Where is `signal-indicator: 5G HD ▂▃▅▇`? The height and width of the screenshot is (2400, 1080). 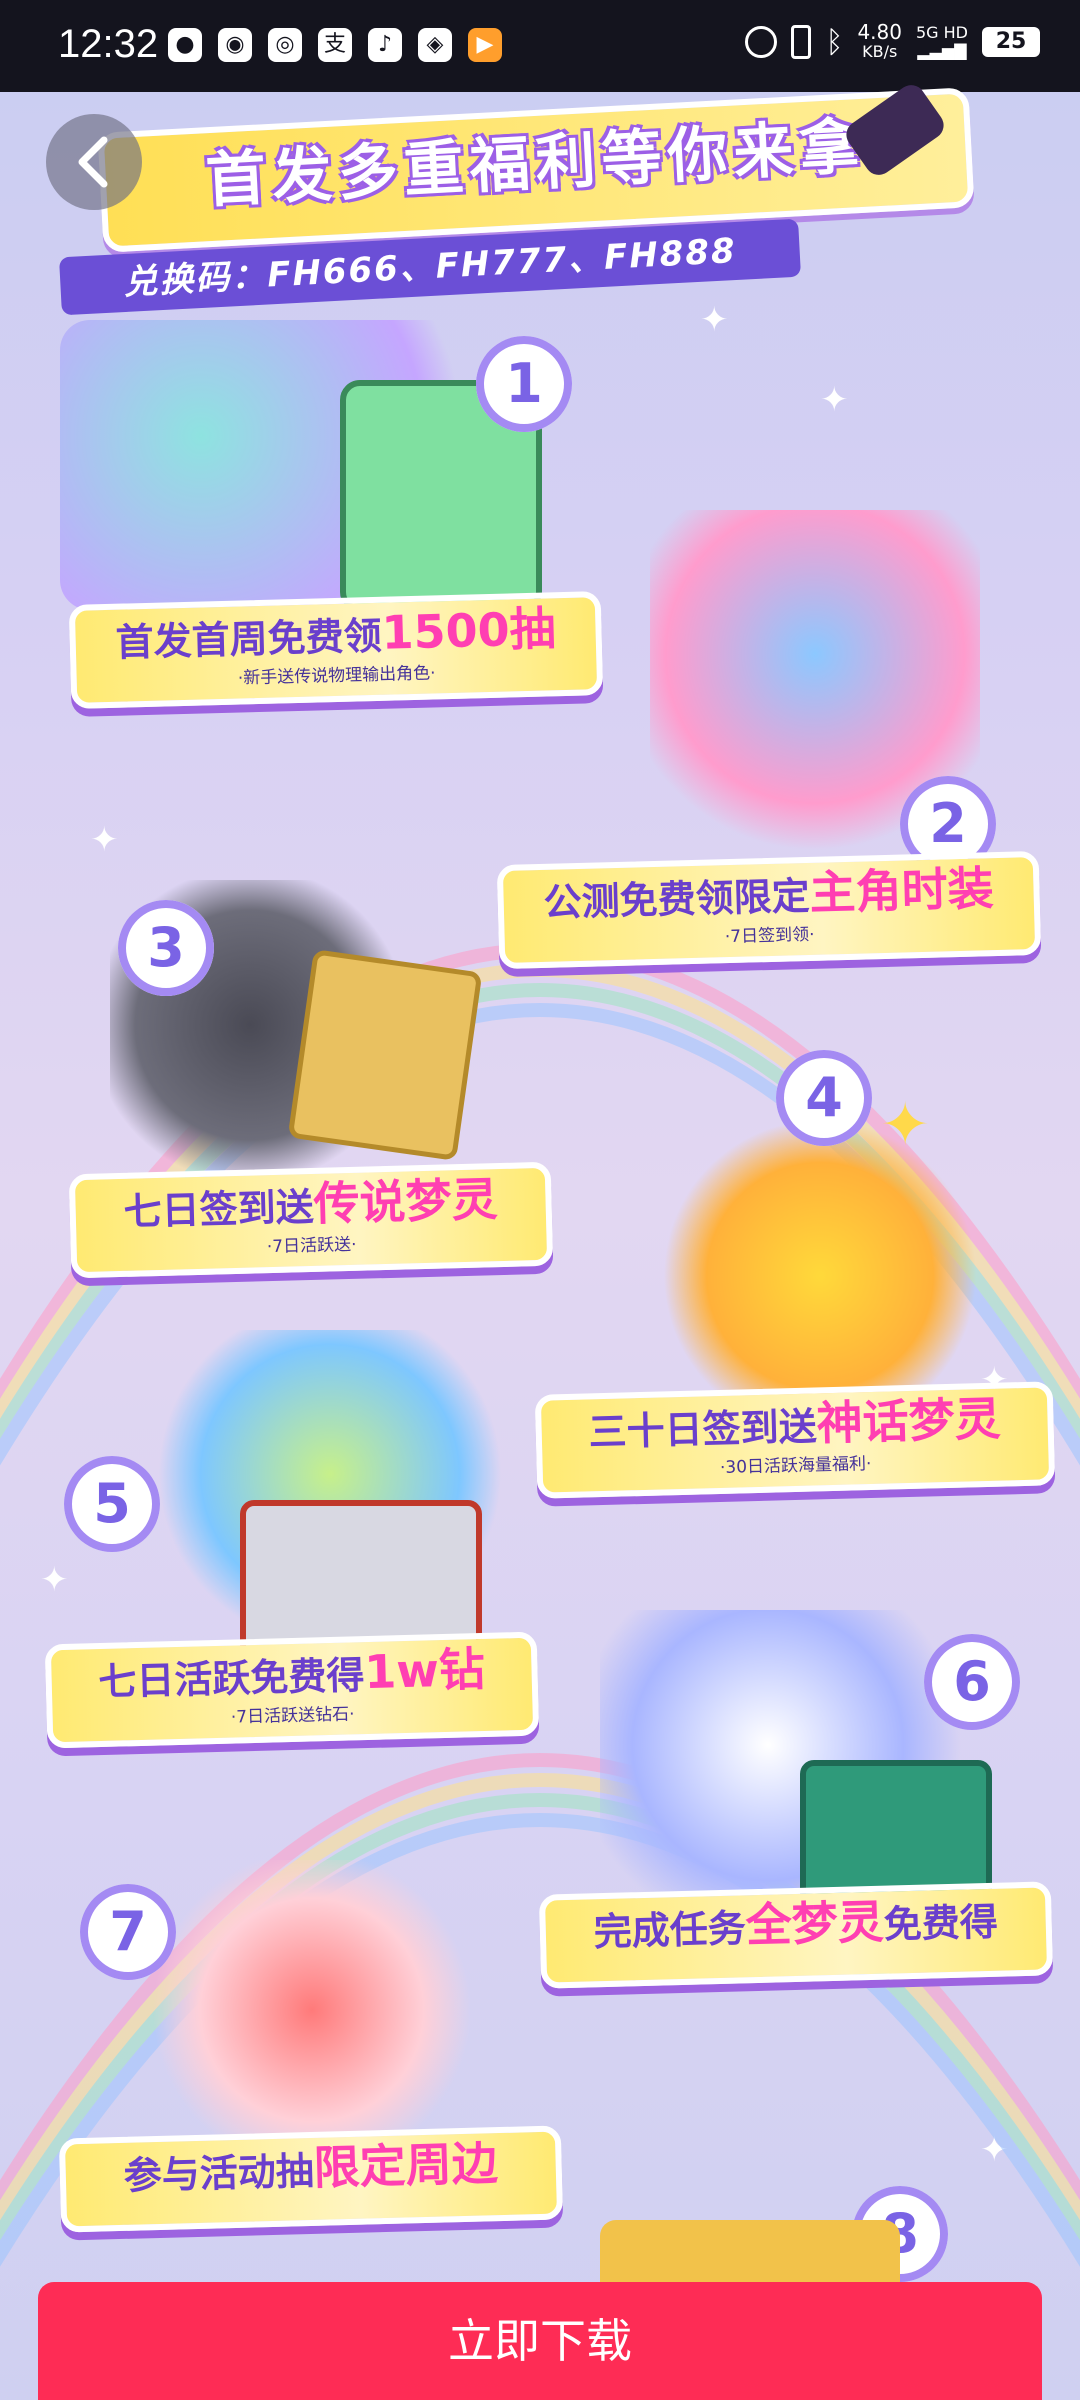 signal-indicator: 5G HD ▂▃▅▇ is located at coordinates (941, 41).